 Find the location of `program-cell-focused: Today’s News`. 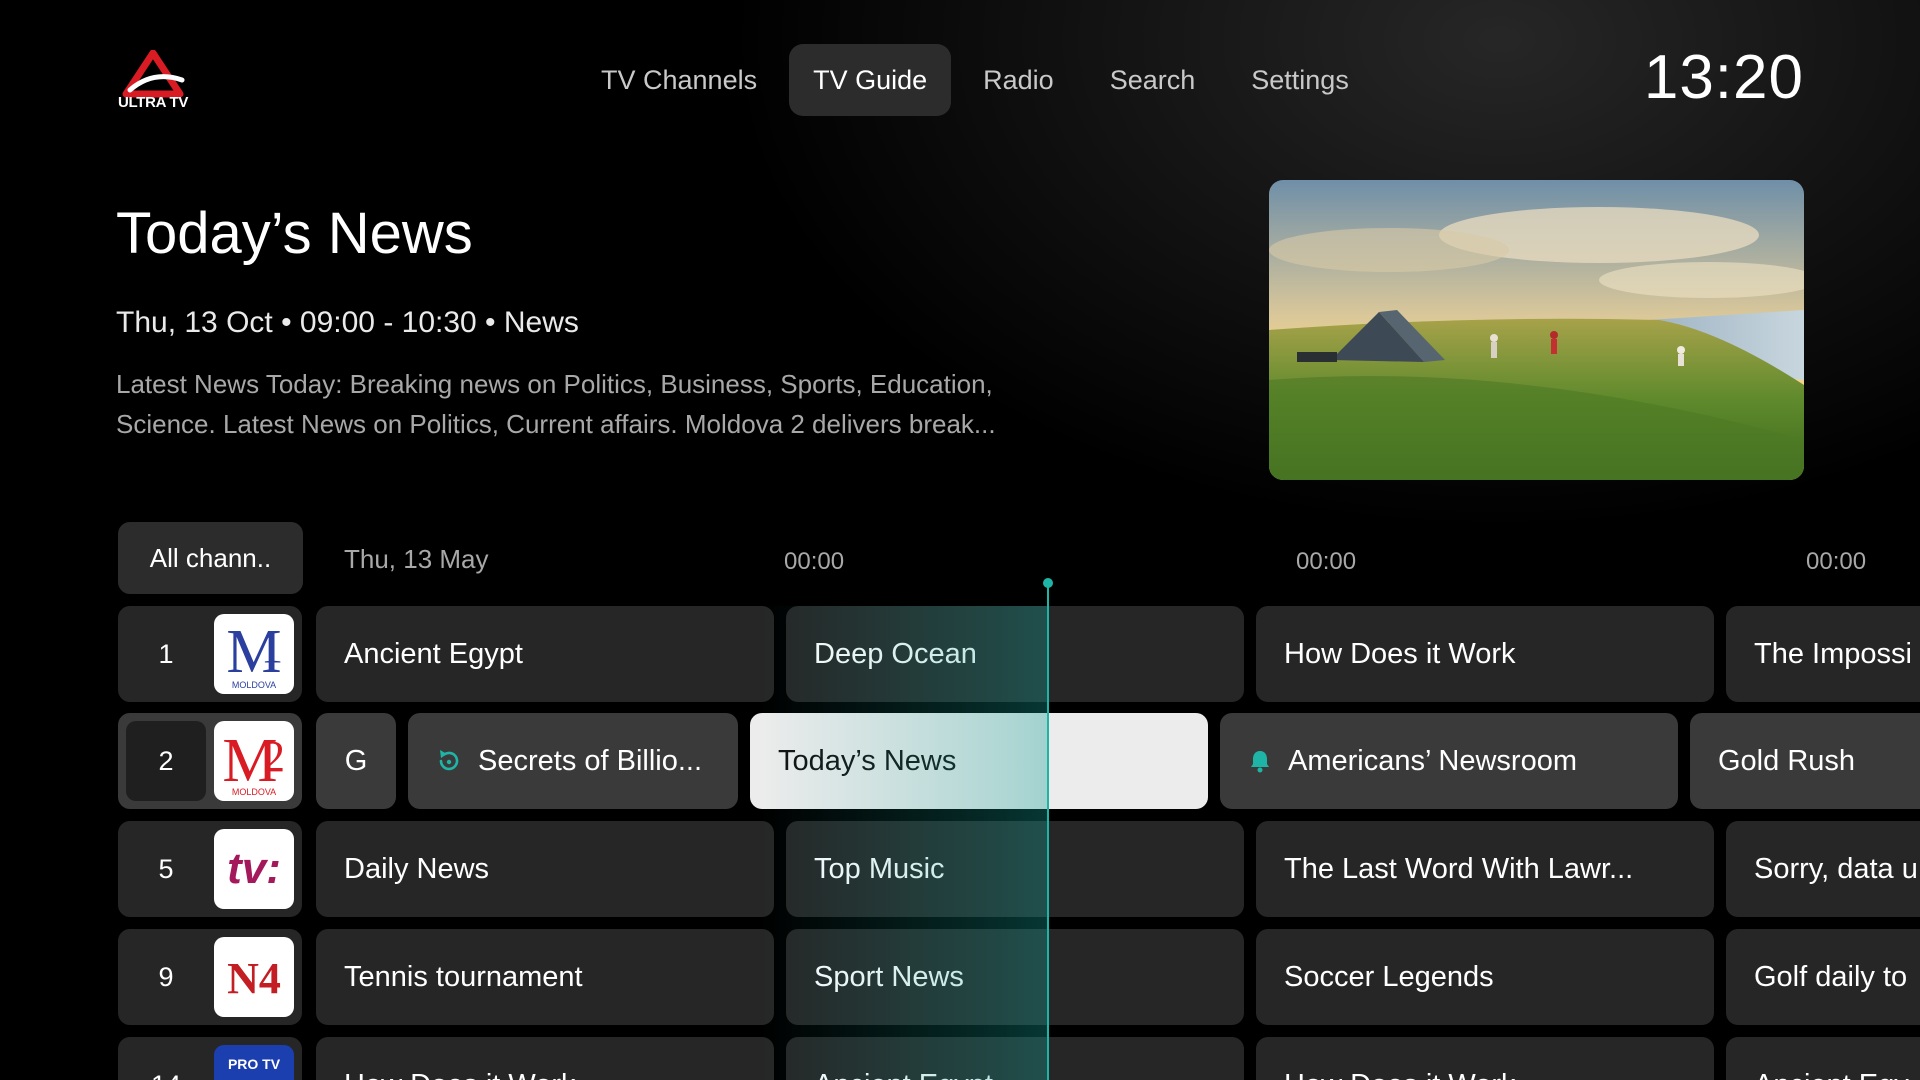

program-cell-focused: Today’s News is located at coordinates (979, 761).